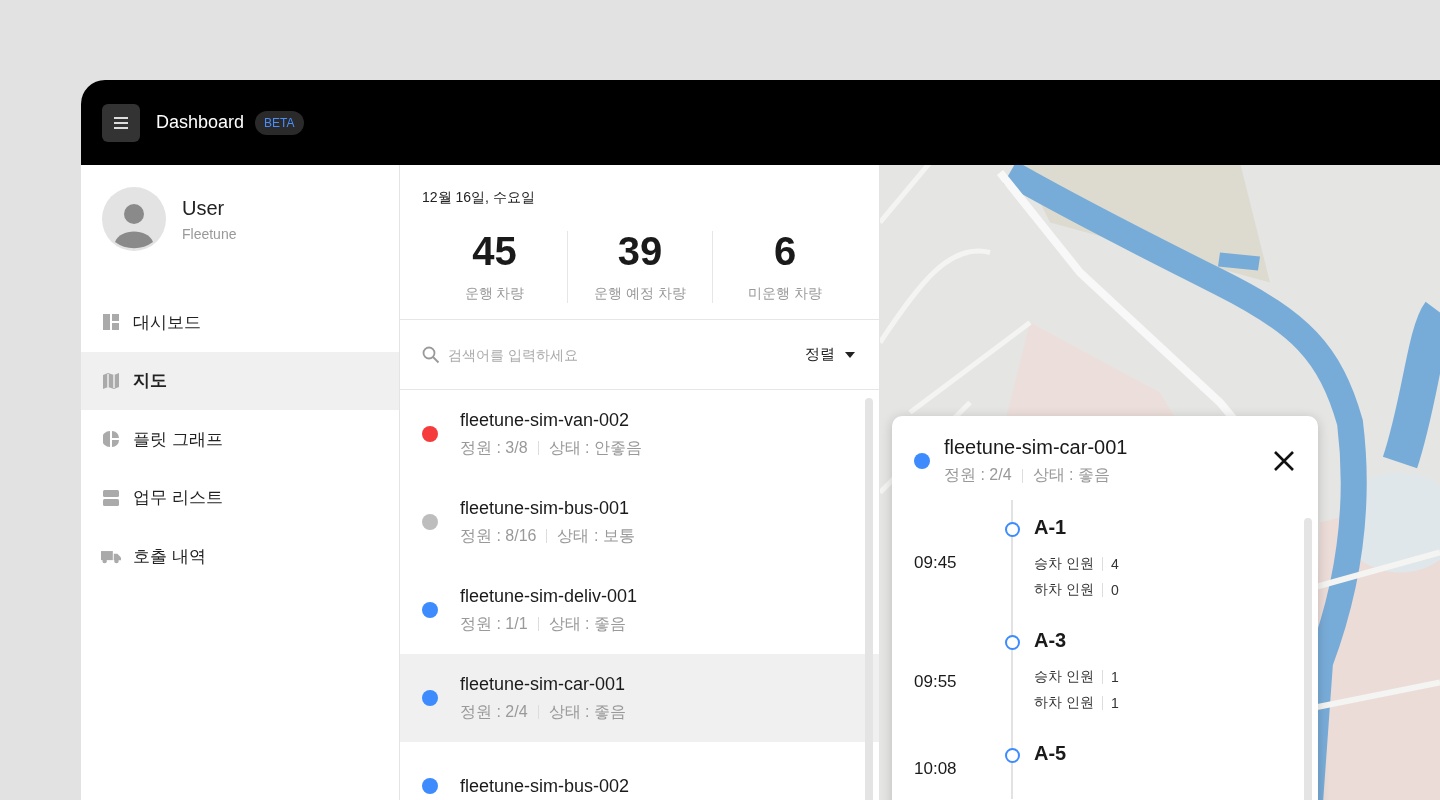 This screenshot has width=1440, height=800. Describe the element at coordinates (639, 771) in the screenshot. I see `vehicle-row: fleetune-sim-bus-002` at that location.